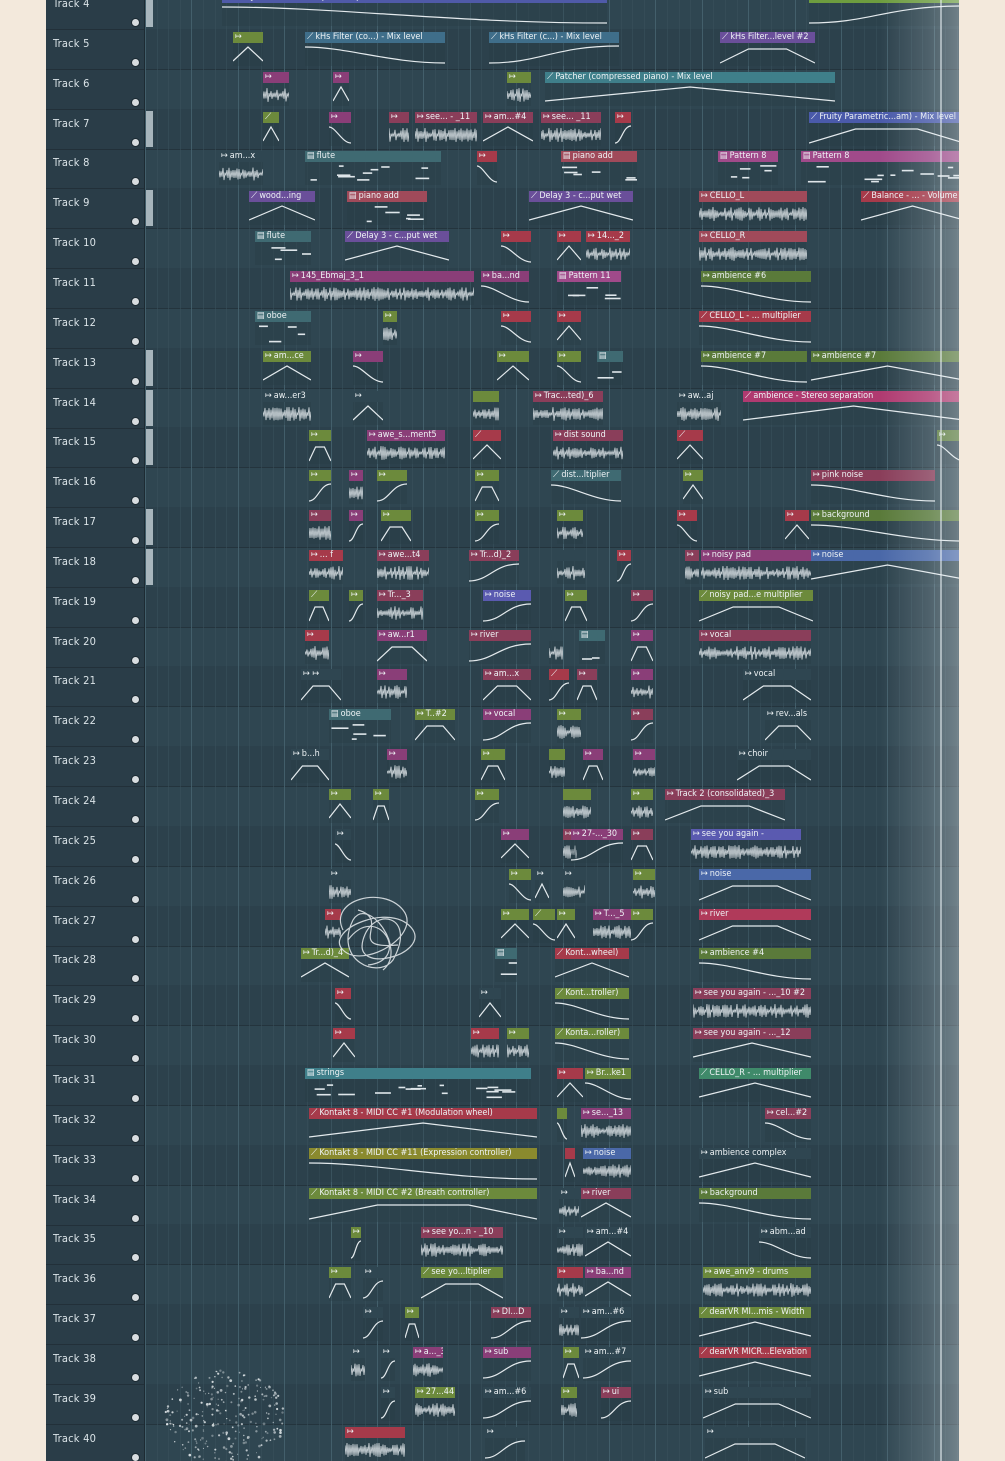  I want to click on automation-clip: ⟋ Fruity Parametric...am) - Mix level, so click(884, 128).